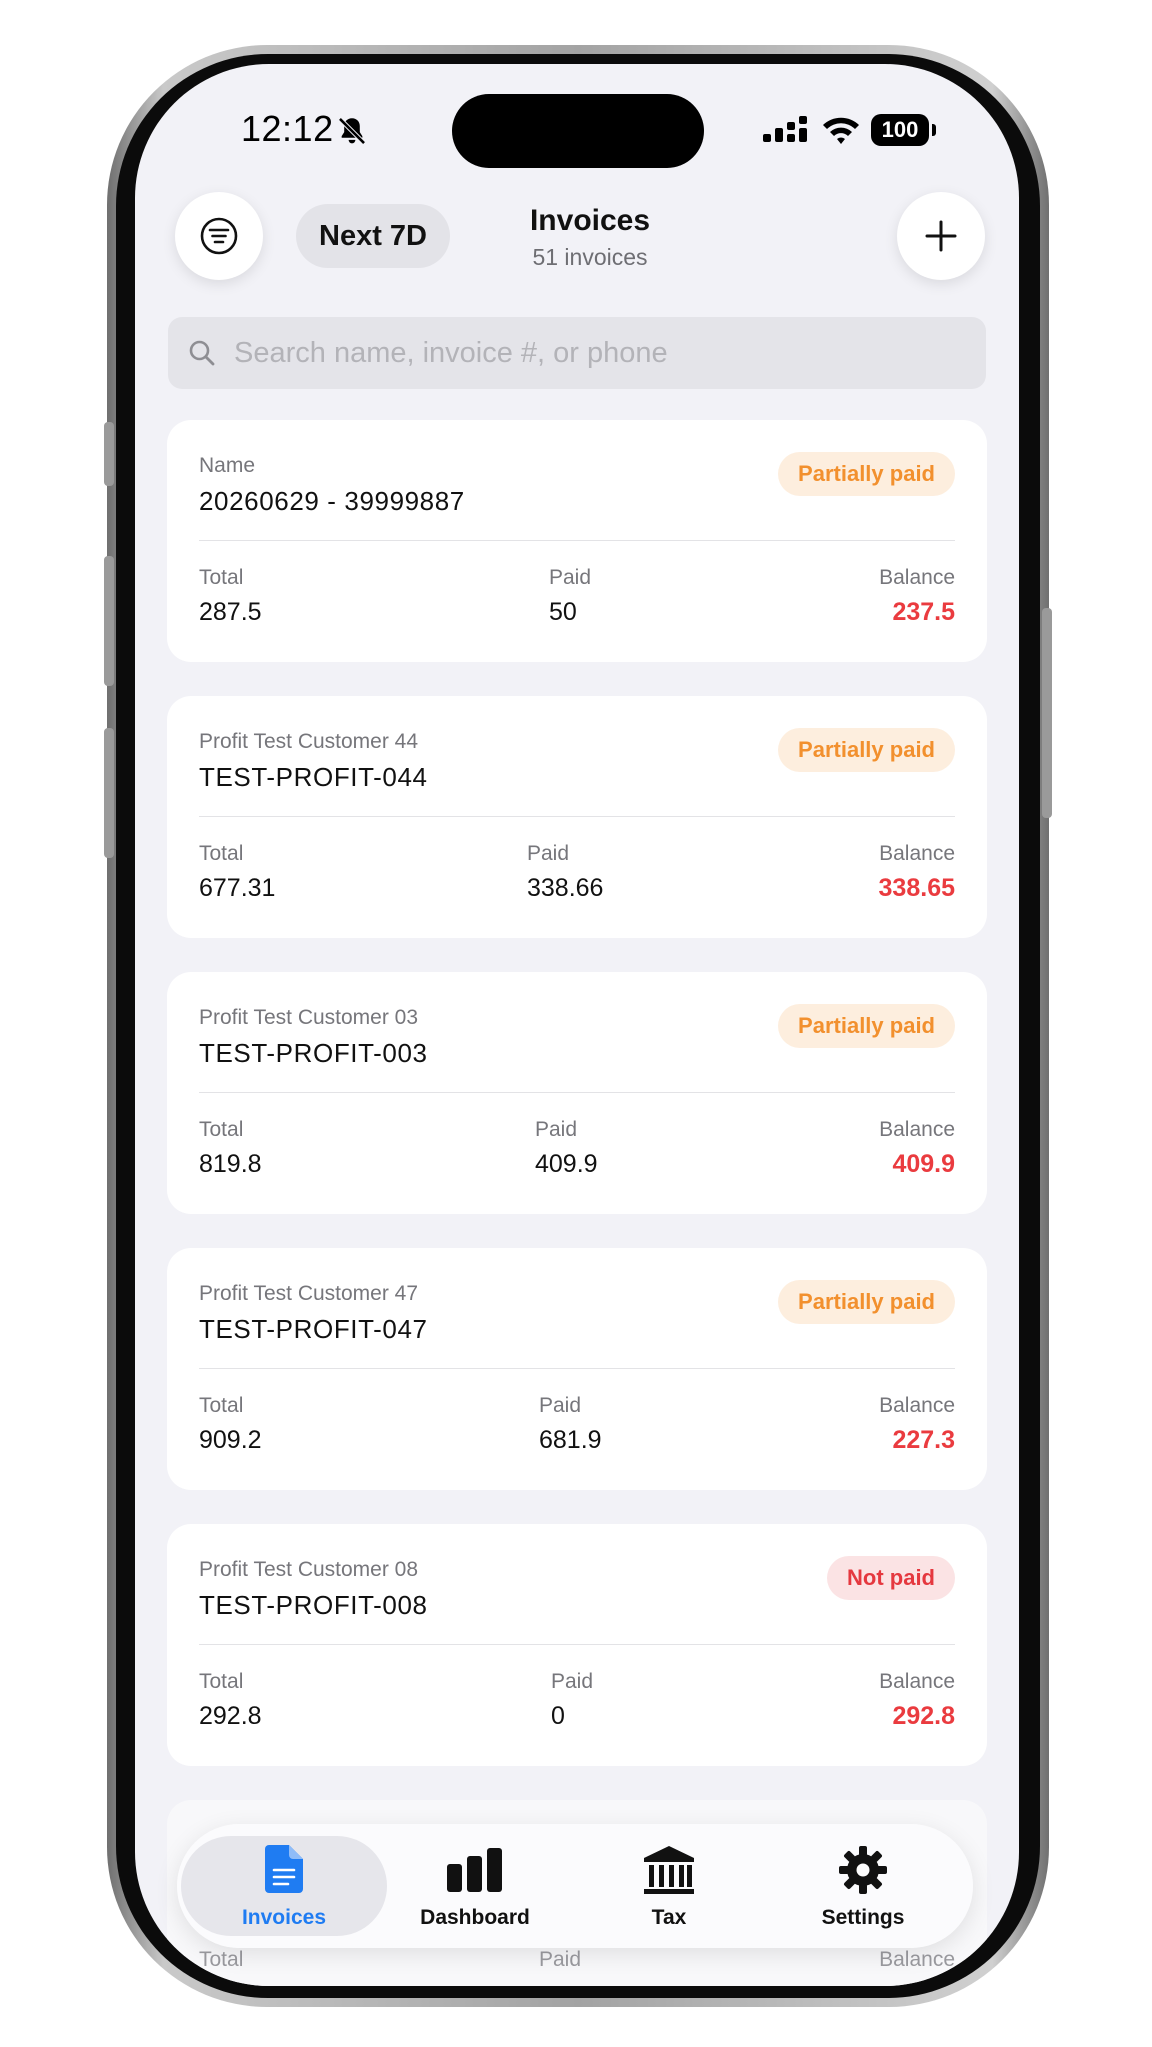  Describe the element at coordinates (309, 1017) in the screenshot. I see `customer-name: Profit Test Customer 03` at that location.